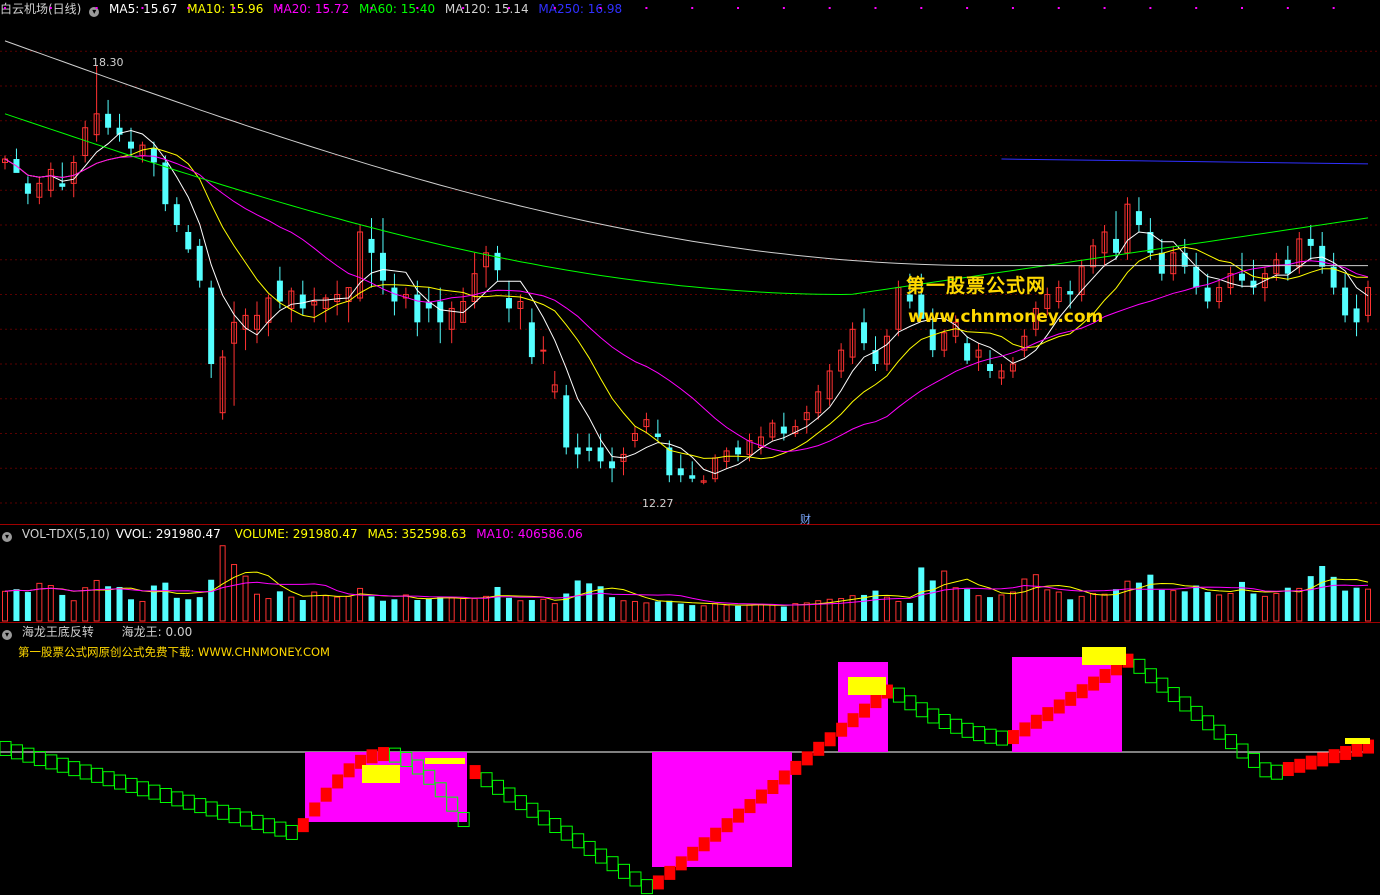 The height and width of the screenshot is (895, 1380). Describe the element at coordinates (722, 809) in the screenshot. I see `indicator-fill-magenta` at that location.